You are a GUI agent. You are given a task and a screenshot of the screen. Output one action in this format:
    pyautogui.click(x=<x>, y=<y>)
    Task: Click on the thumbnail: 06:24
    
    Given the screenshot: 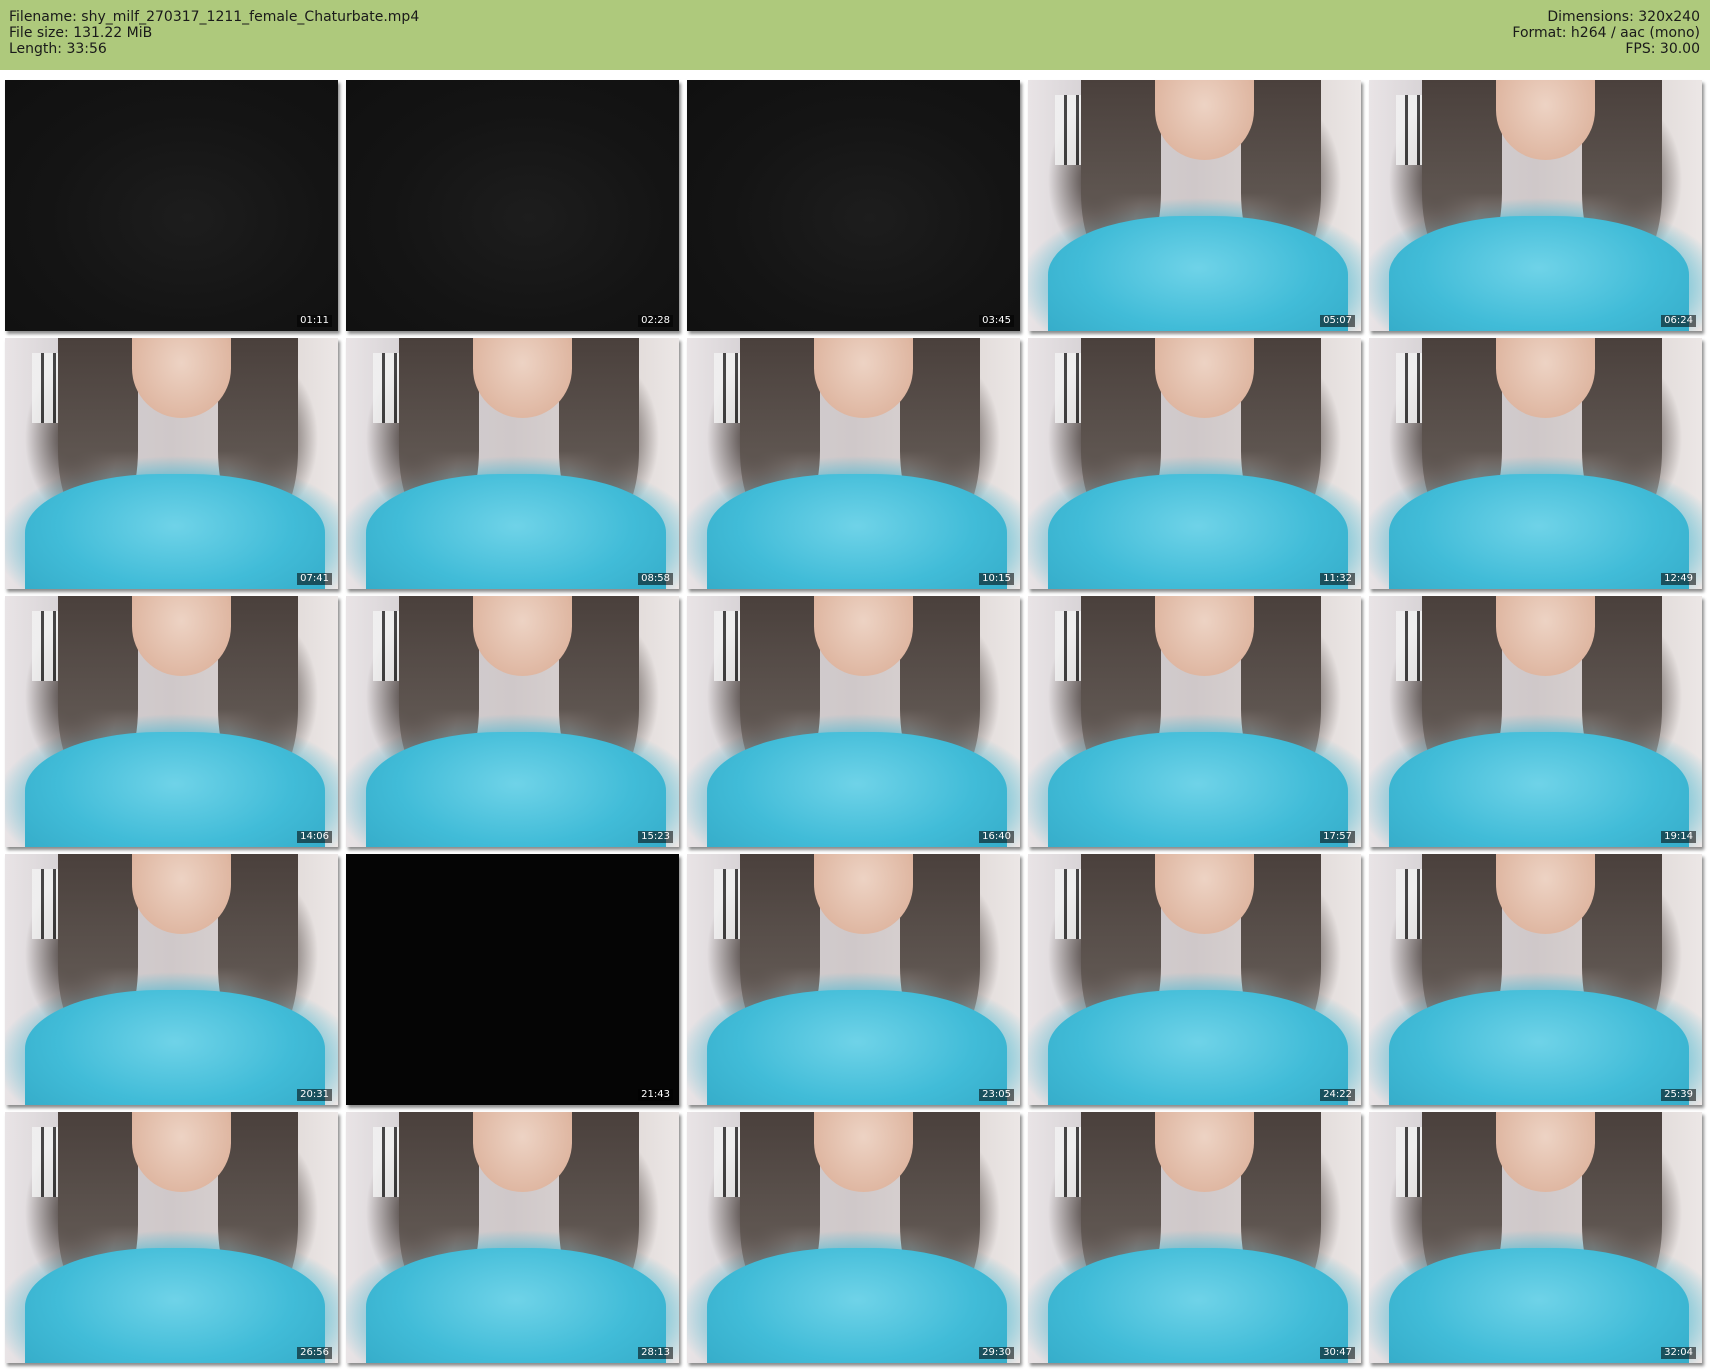 What is the action you would take?
    pyautogui.click(x=1535, y=205)
    